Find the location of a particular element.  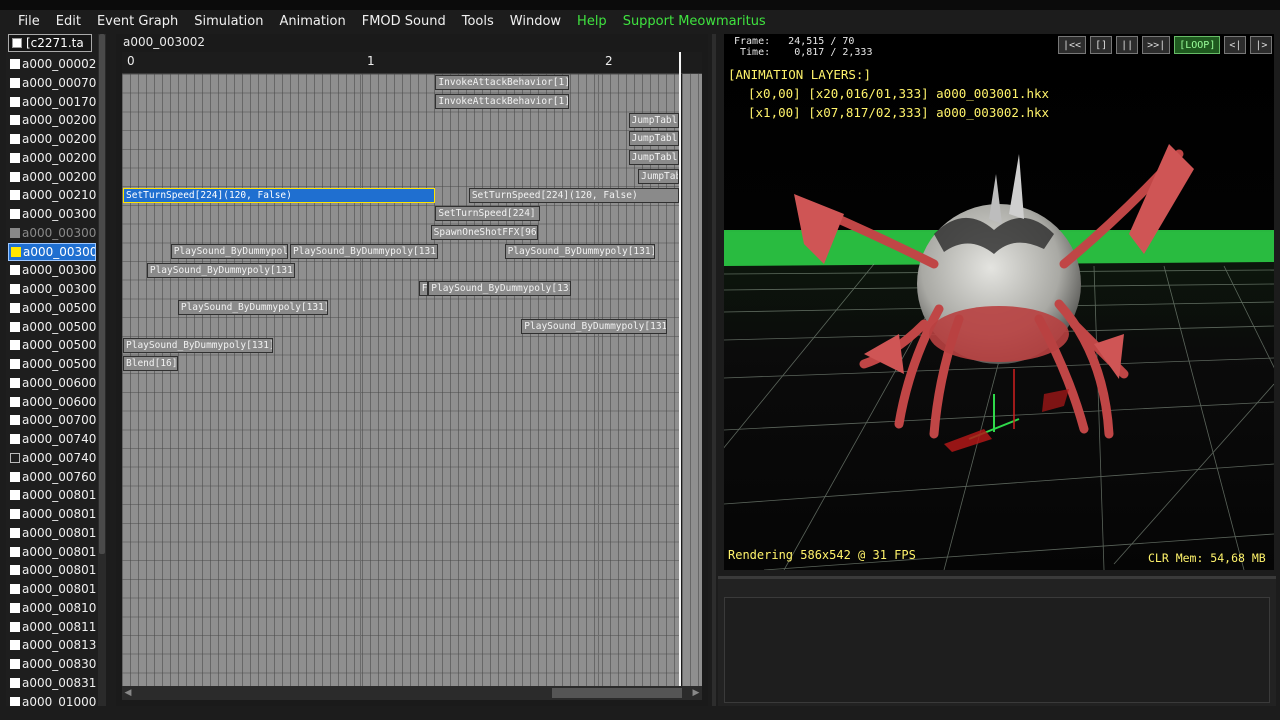

menu-window: Window is located at coordinates (535, 21).